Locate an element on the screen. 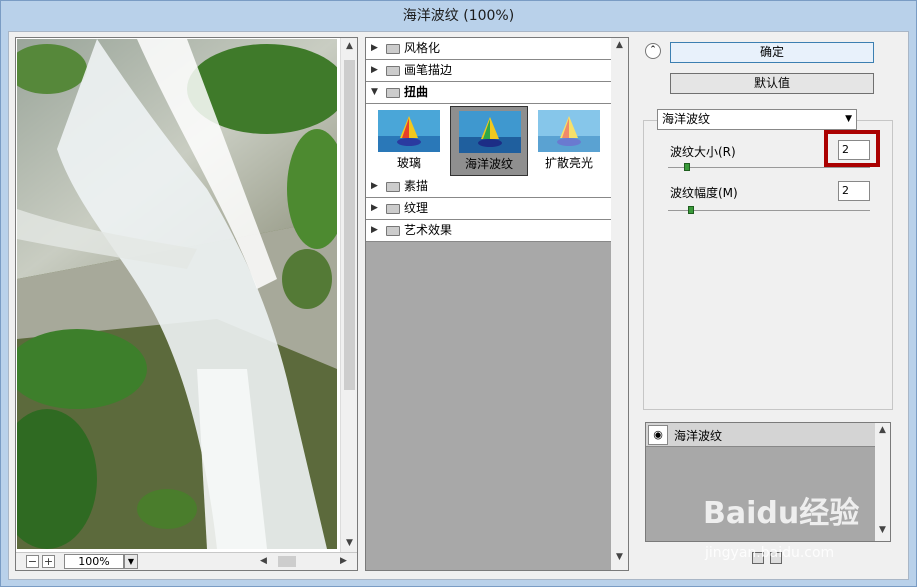 The height and width of the screenshot is (587, 917). filter-thumb-glass: 玻璃 is located at coordinates (409, 141).